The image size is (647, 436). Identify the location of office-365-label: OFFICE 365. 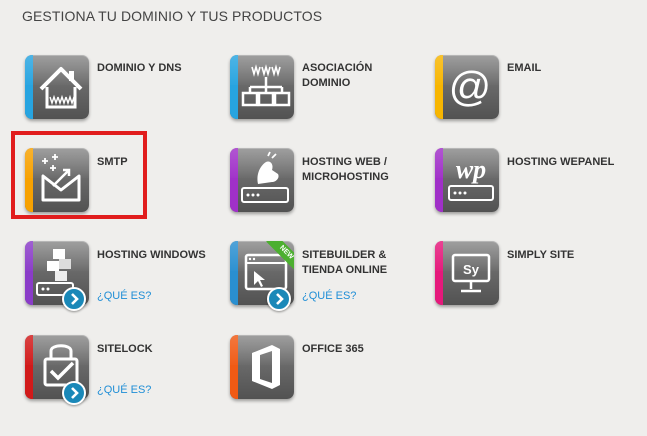
(362, 349).